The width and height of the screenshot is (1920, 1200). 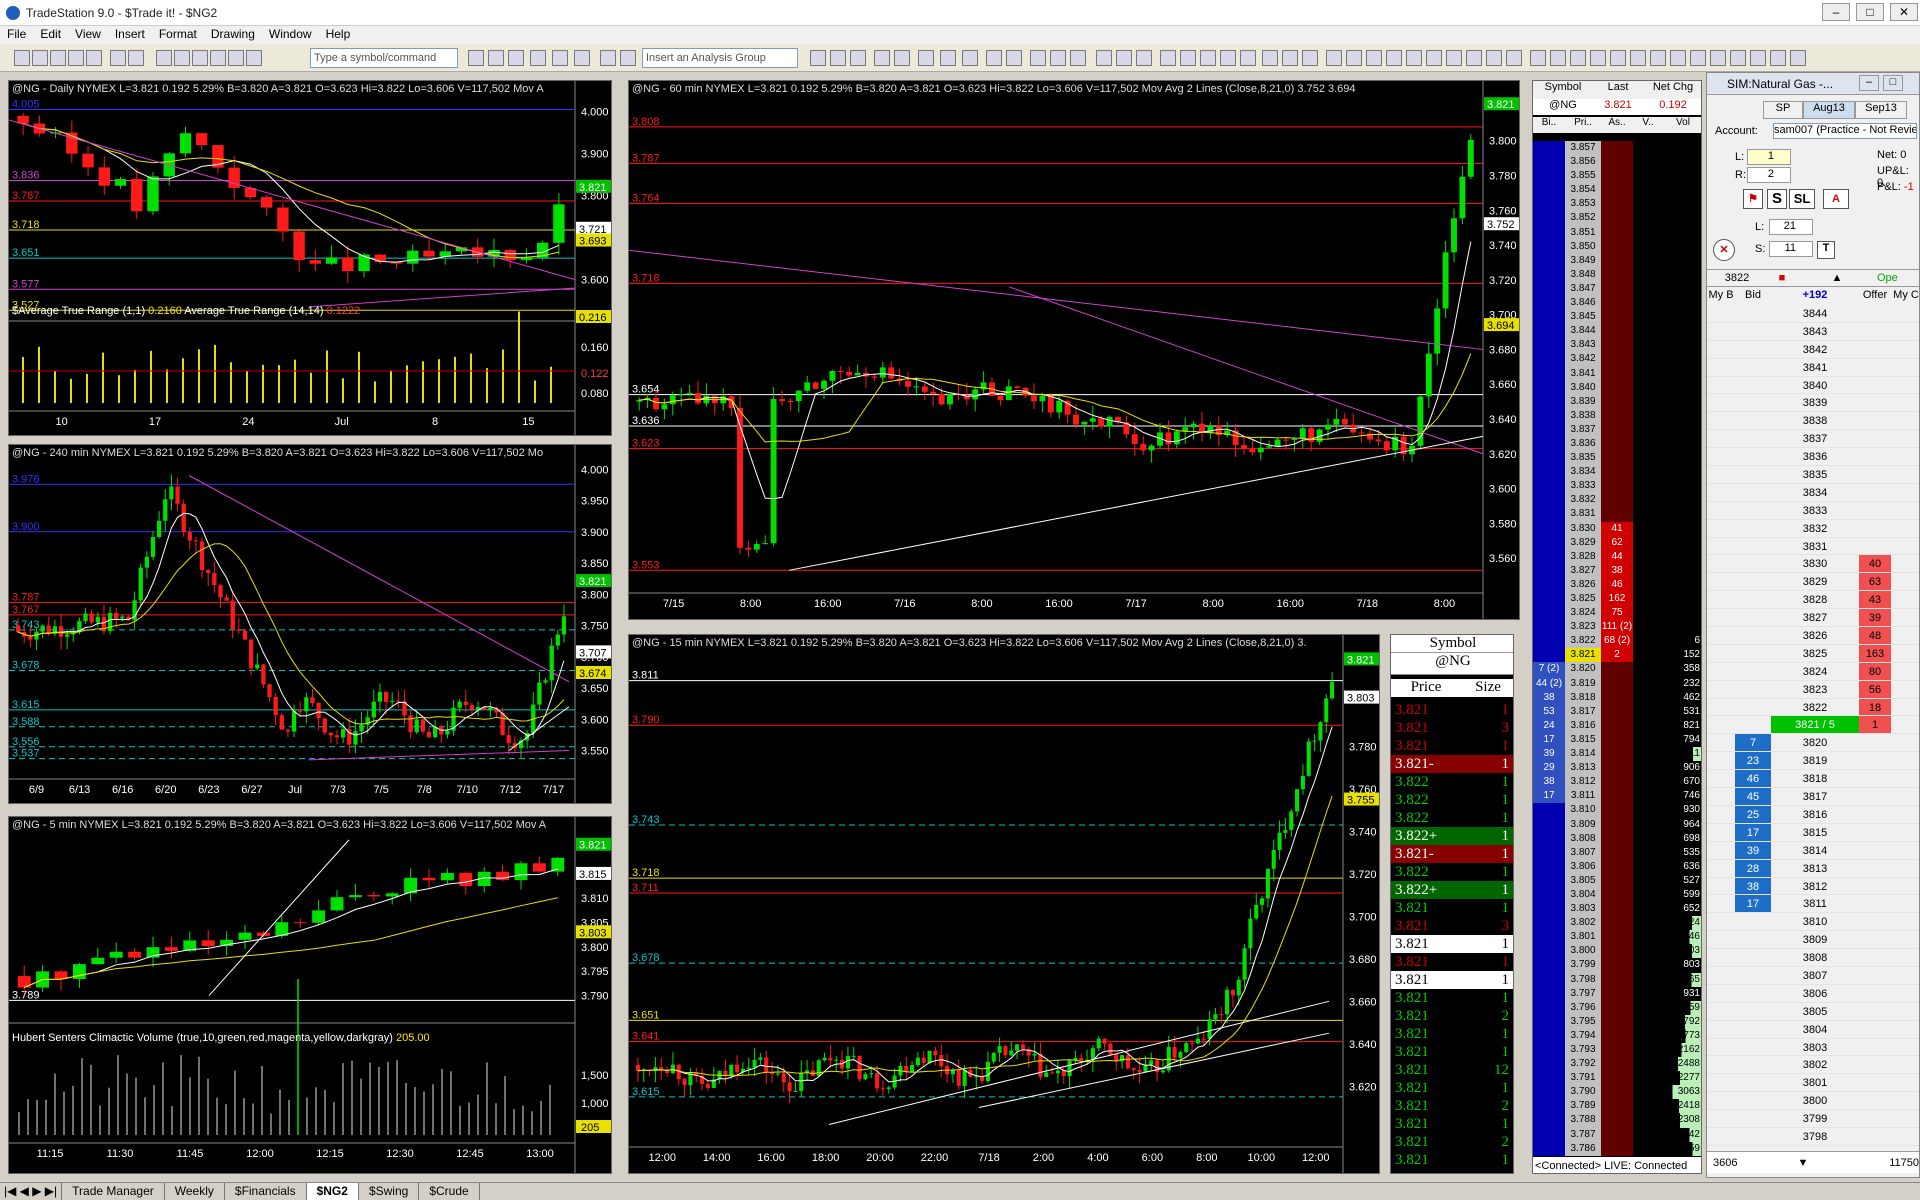 I want to click on ladder-row: 7 3820, so click(x=1813, y=743).